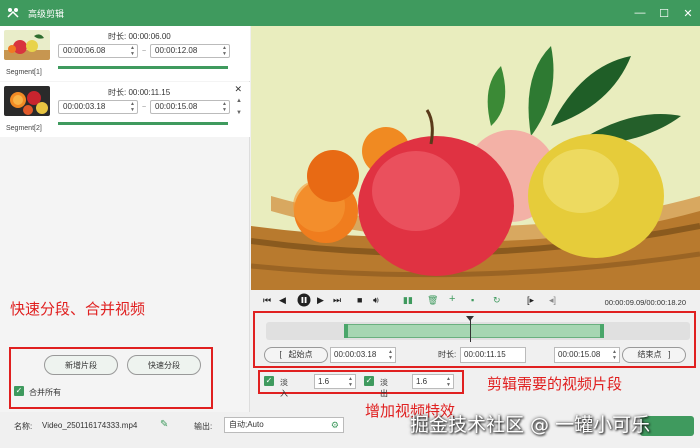 Image resolution: width=700 pixels, height=448 pixels. I want to click on pause-icon, so click(304, 301).